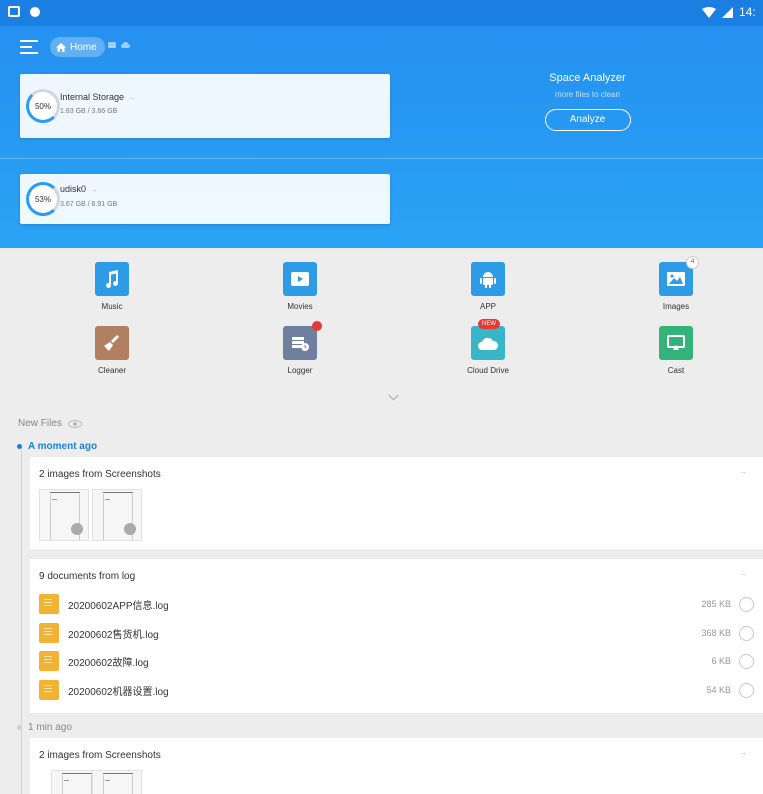 The width and height of the screenshot is (763, 794). Describe the element at coordinates (727, 12) in the screenshot. I see `signal-icon` at that location.